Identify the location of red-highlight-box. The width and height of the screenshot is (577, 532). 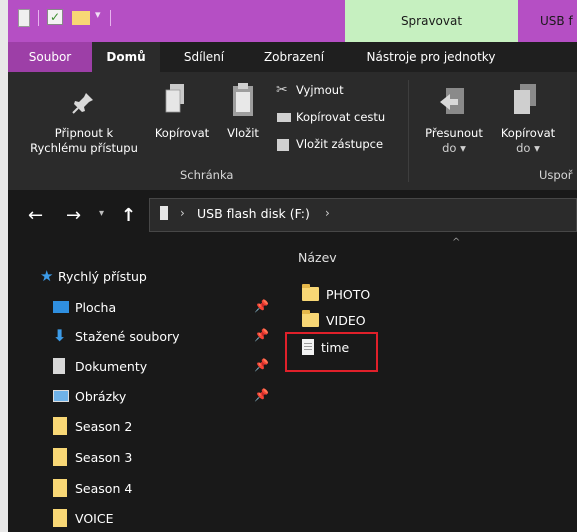
(331, 352).